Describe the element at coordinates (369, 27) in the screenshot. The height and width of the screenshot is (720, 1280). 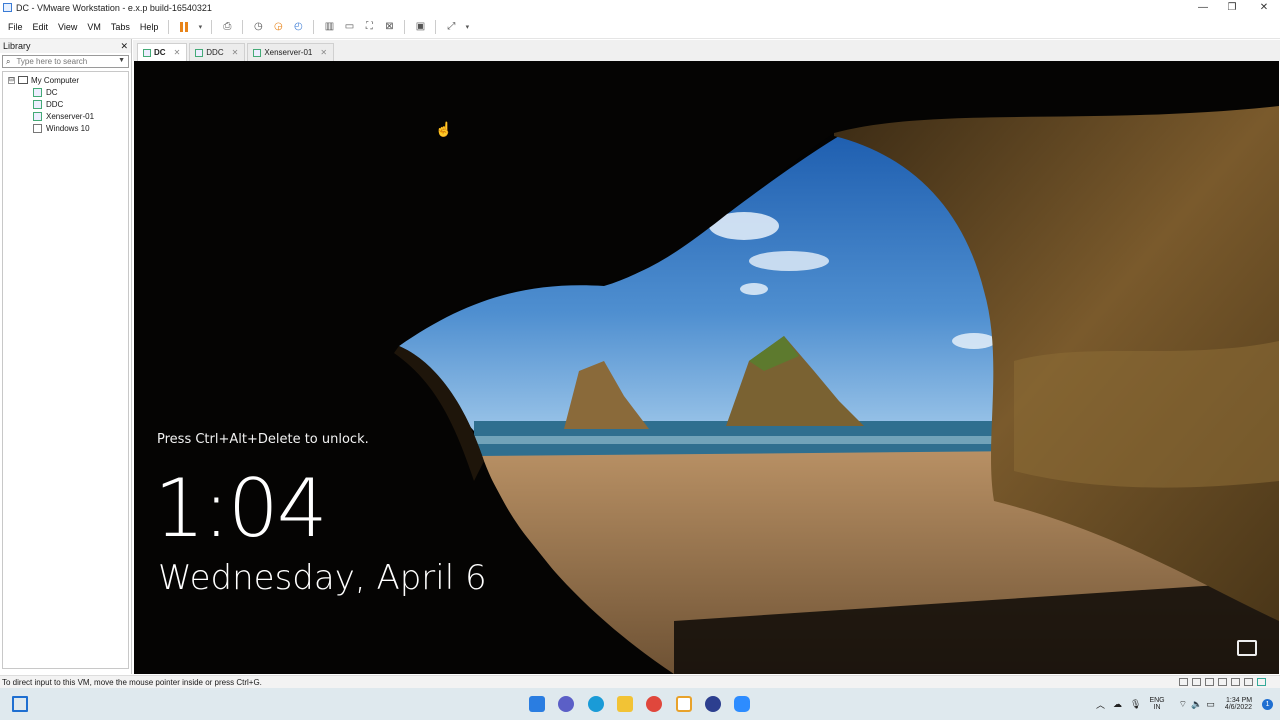
I see `full-screen-icon: ⛶` at that location.